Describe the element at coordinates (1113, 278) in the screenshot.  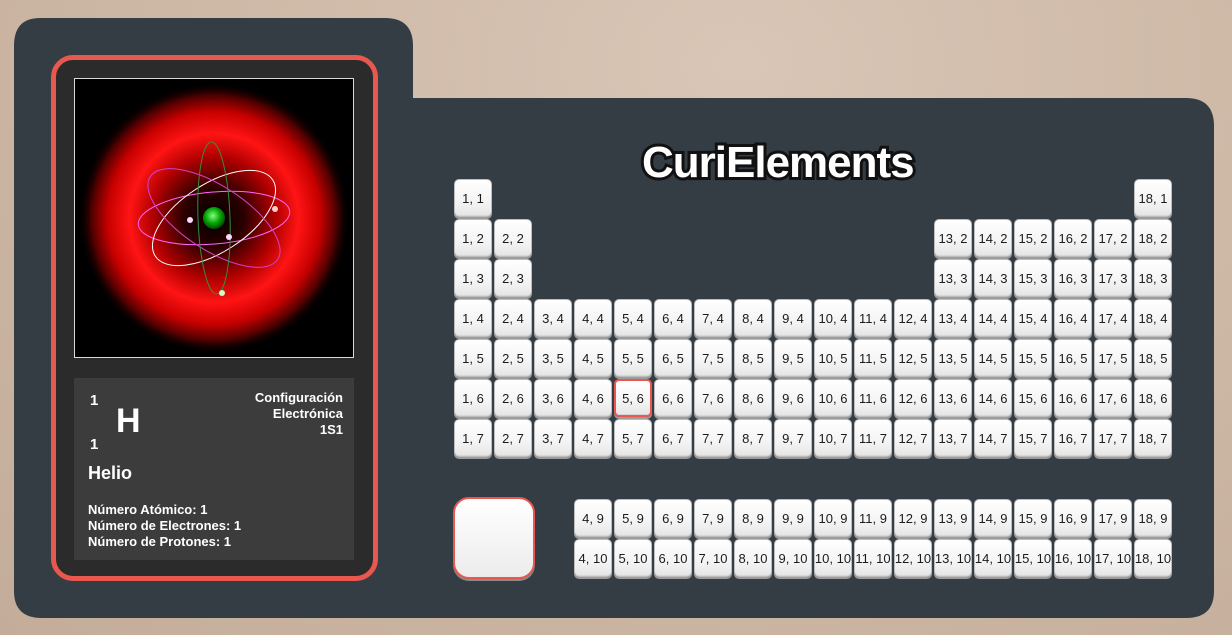
I see `table-cell: 17, 3` at that location.